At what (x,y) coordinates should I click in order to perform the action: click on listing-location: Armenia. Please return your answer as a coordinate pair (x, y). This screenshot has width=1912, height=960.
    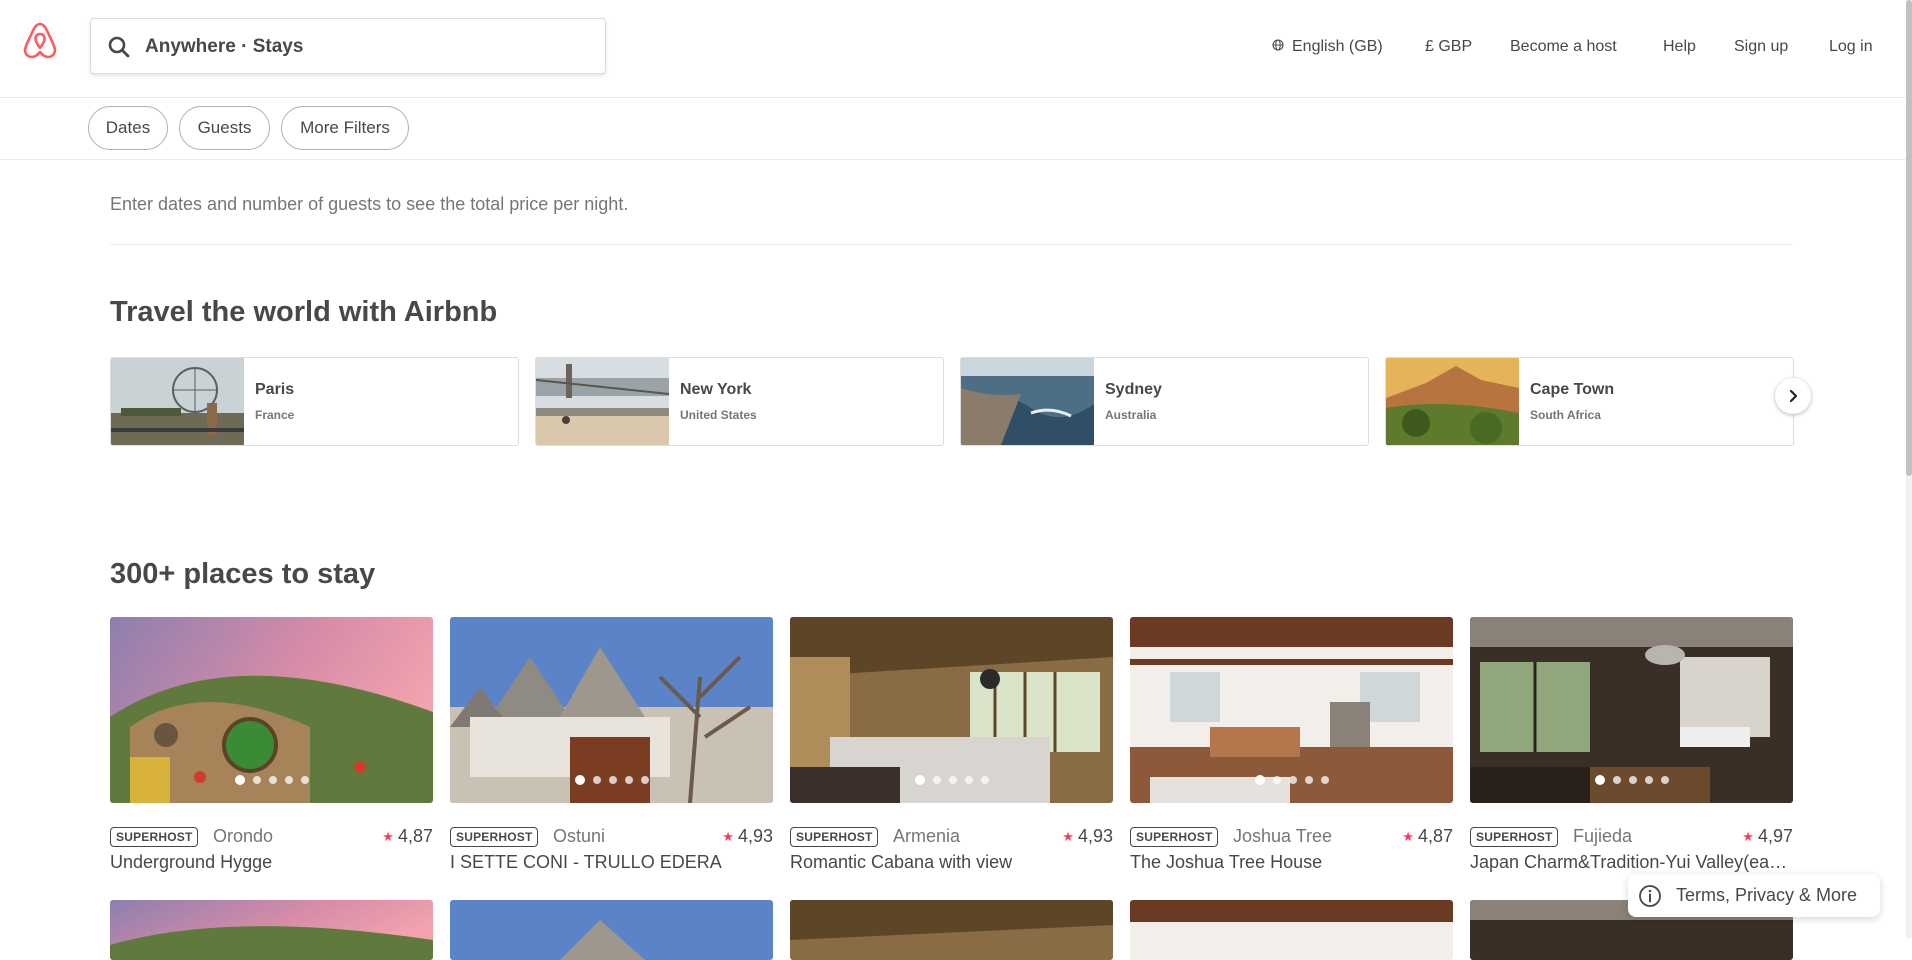
    Looking at the image, I should click on (927, 836).